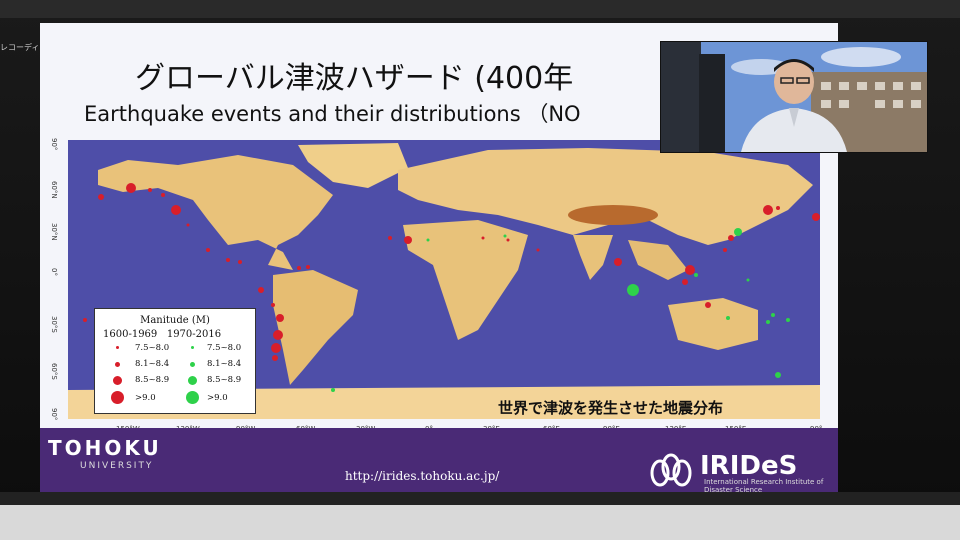 The height and width of the screenshot is (540, 960). What do you see at coordinates (749, 466) in the screenshot?
I see `irides-name: IRIDeS` at bounding box center [749, 466].